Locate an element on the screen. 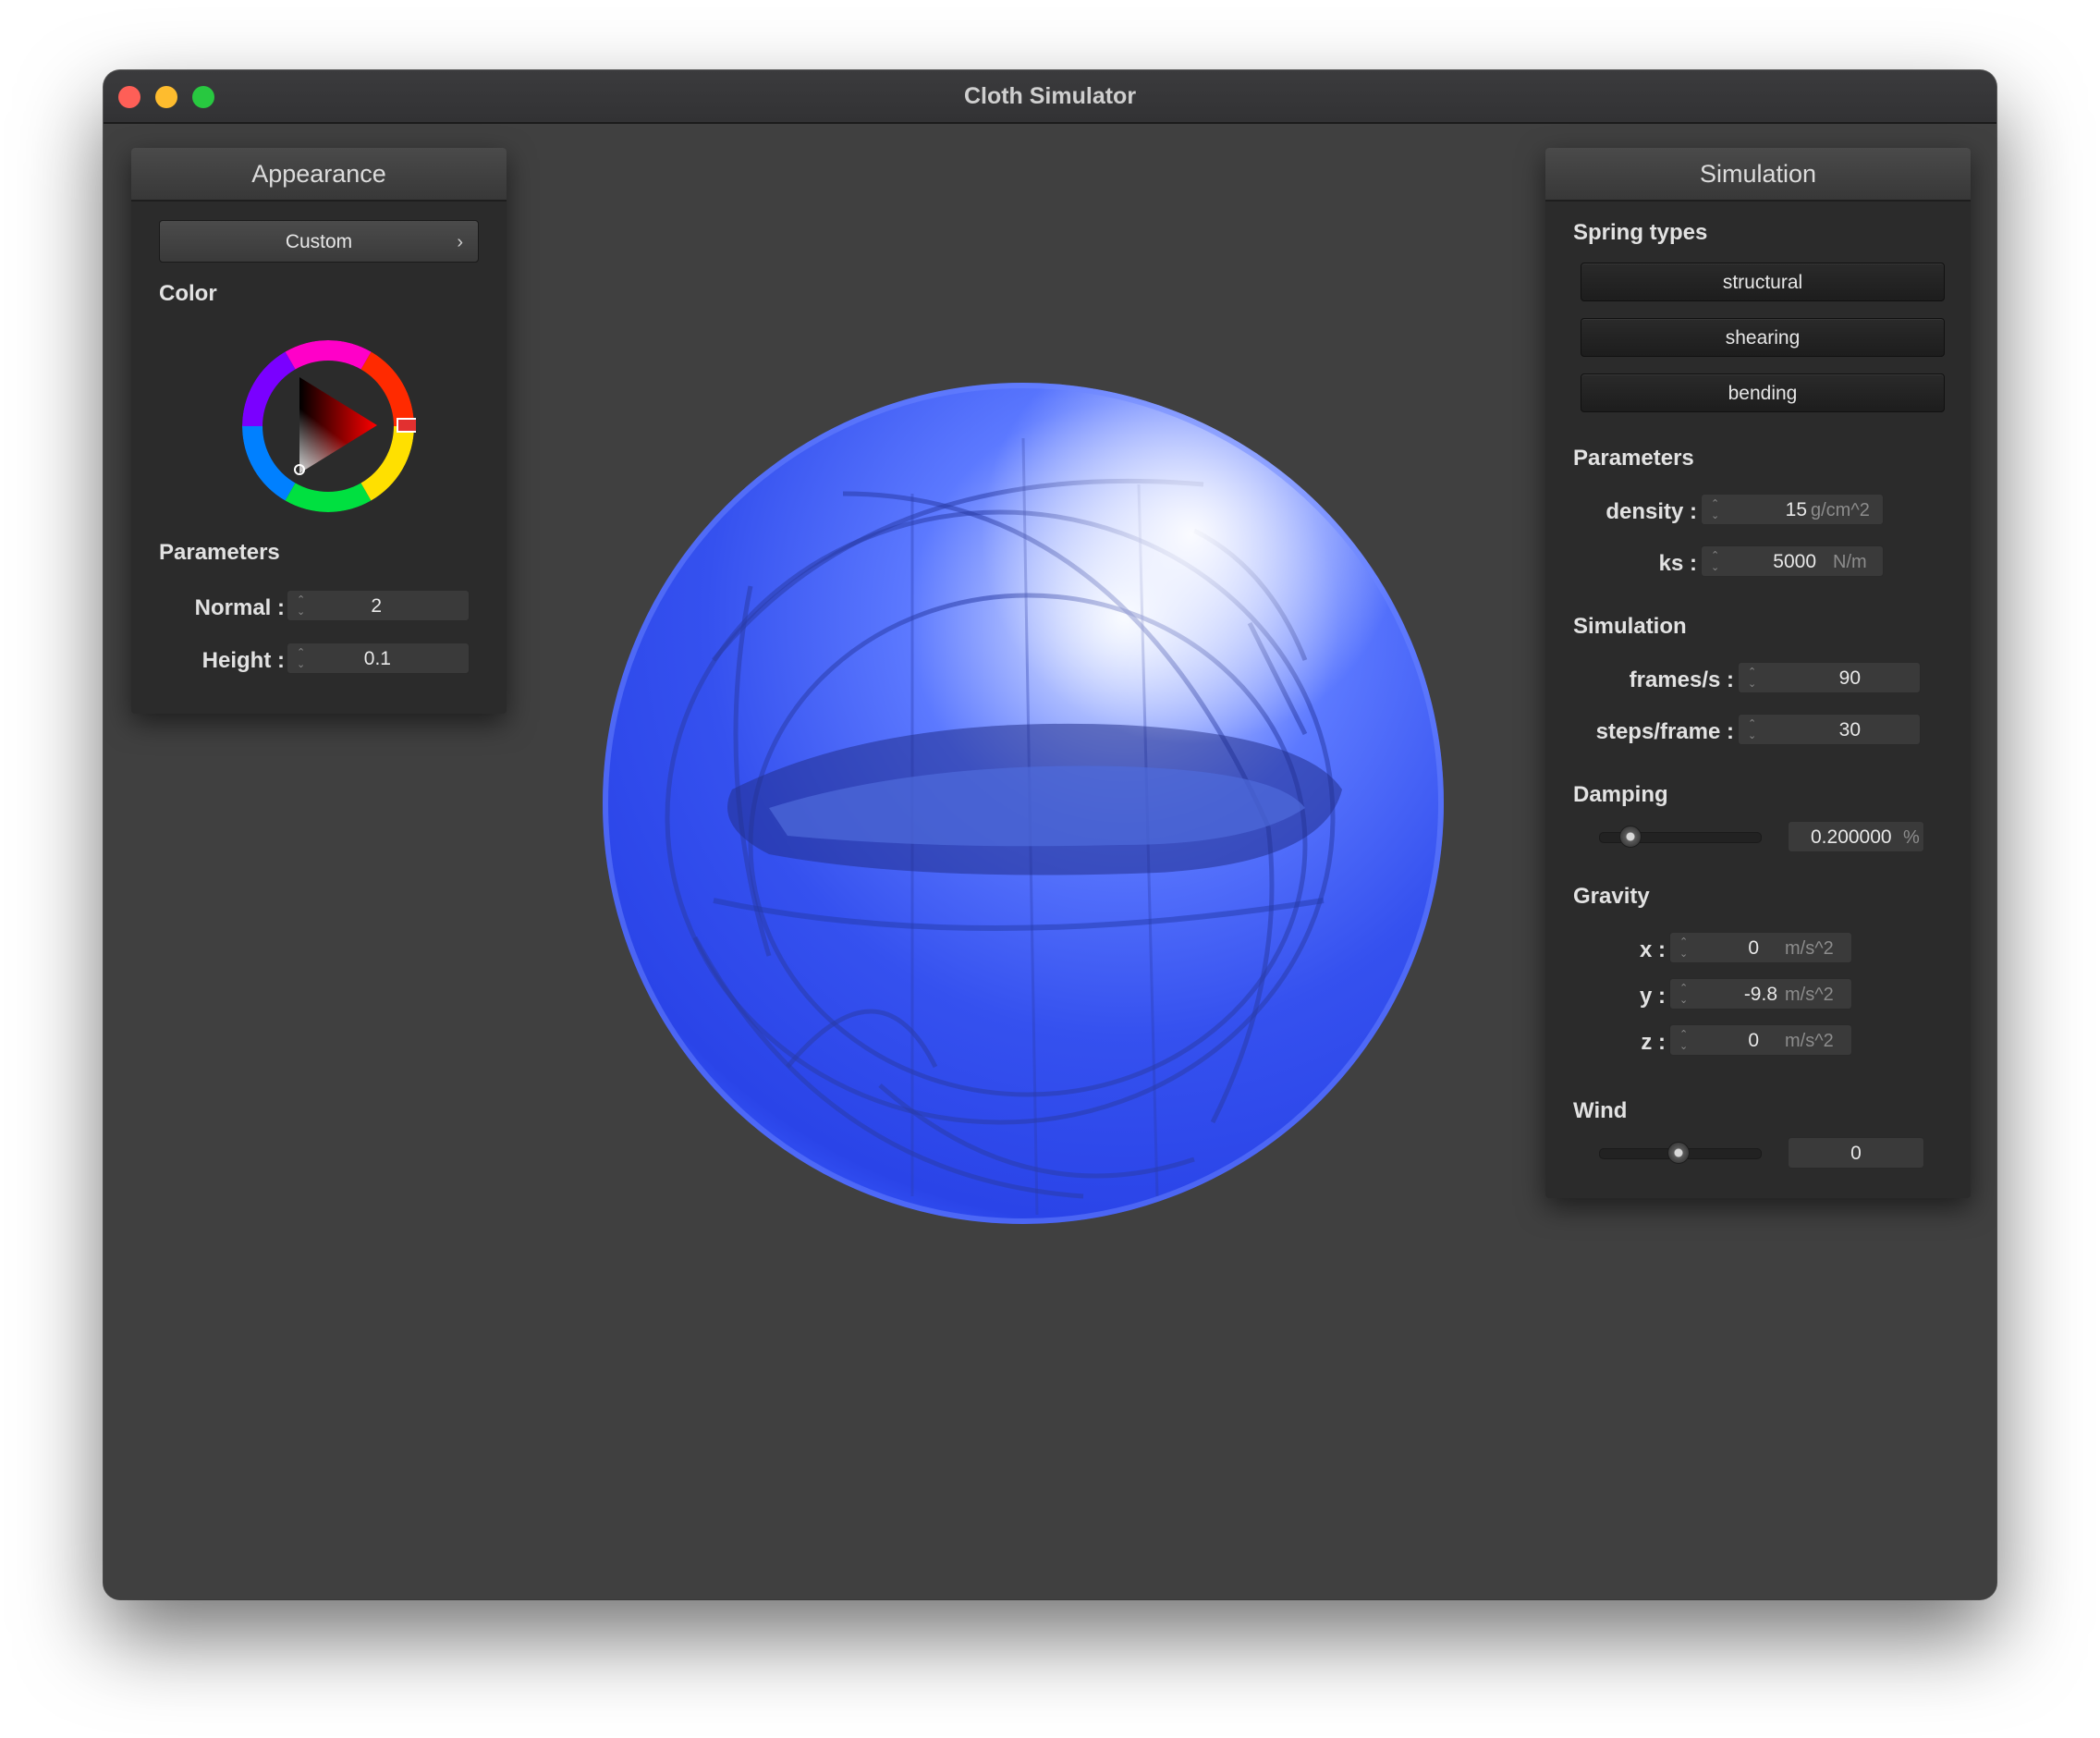 This screenshot has height=1738, width=2100. bending-spring-toggle: bending is located at coordinates (1763, 392).